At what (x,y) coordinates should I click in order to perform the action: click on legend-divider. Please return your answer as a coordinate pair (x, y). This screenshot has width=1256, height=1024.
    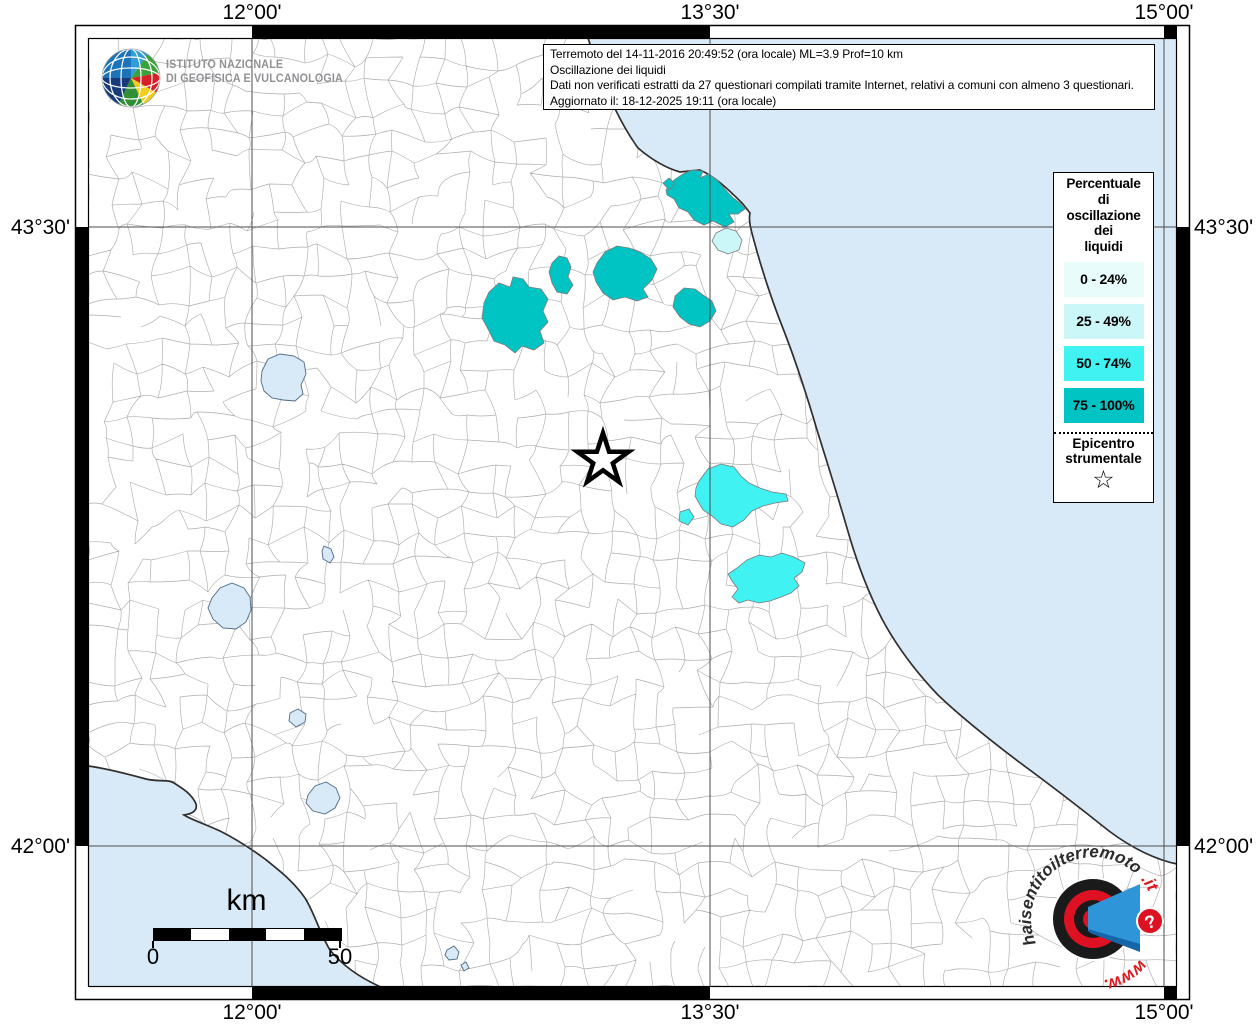
    Looking at the image, I should click on (1103, 432).